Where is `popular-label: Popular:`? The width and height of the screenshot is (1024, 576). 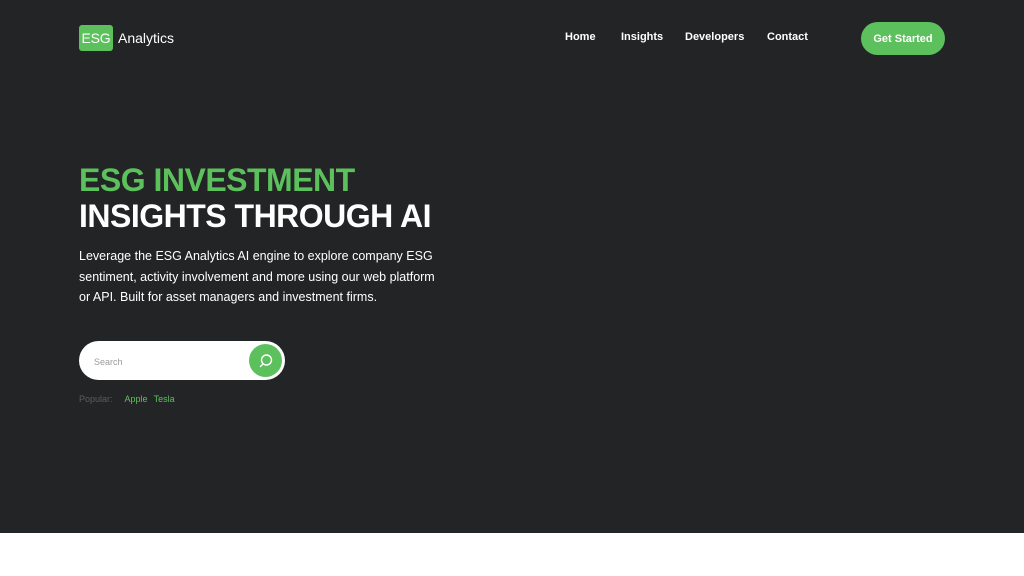 popular-label: Popular: is located at coordinates (96, 399).